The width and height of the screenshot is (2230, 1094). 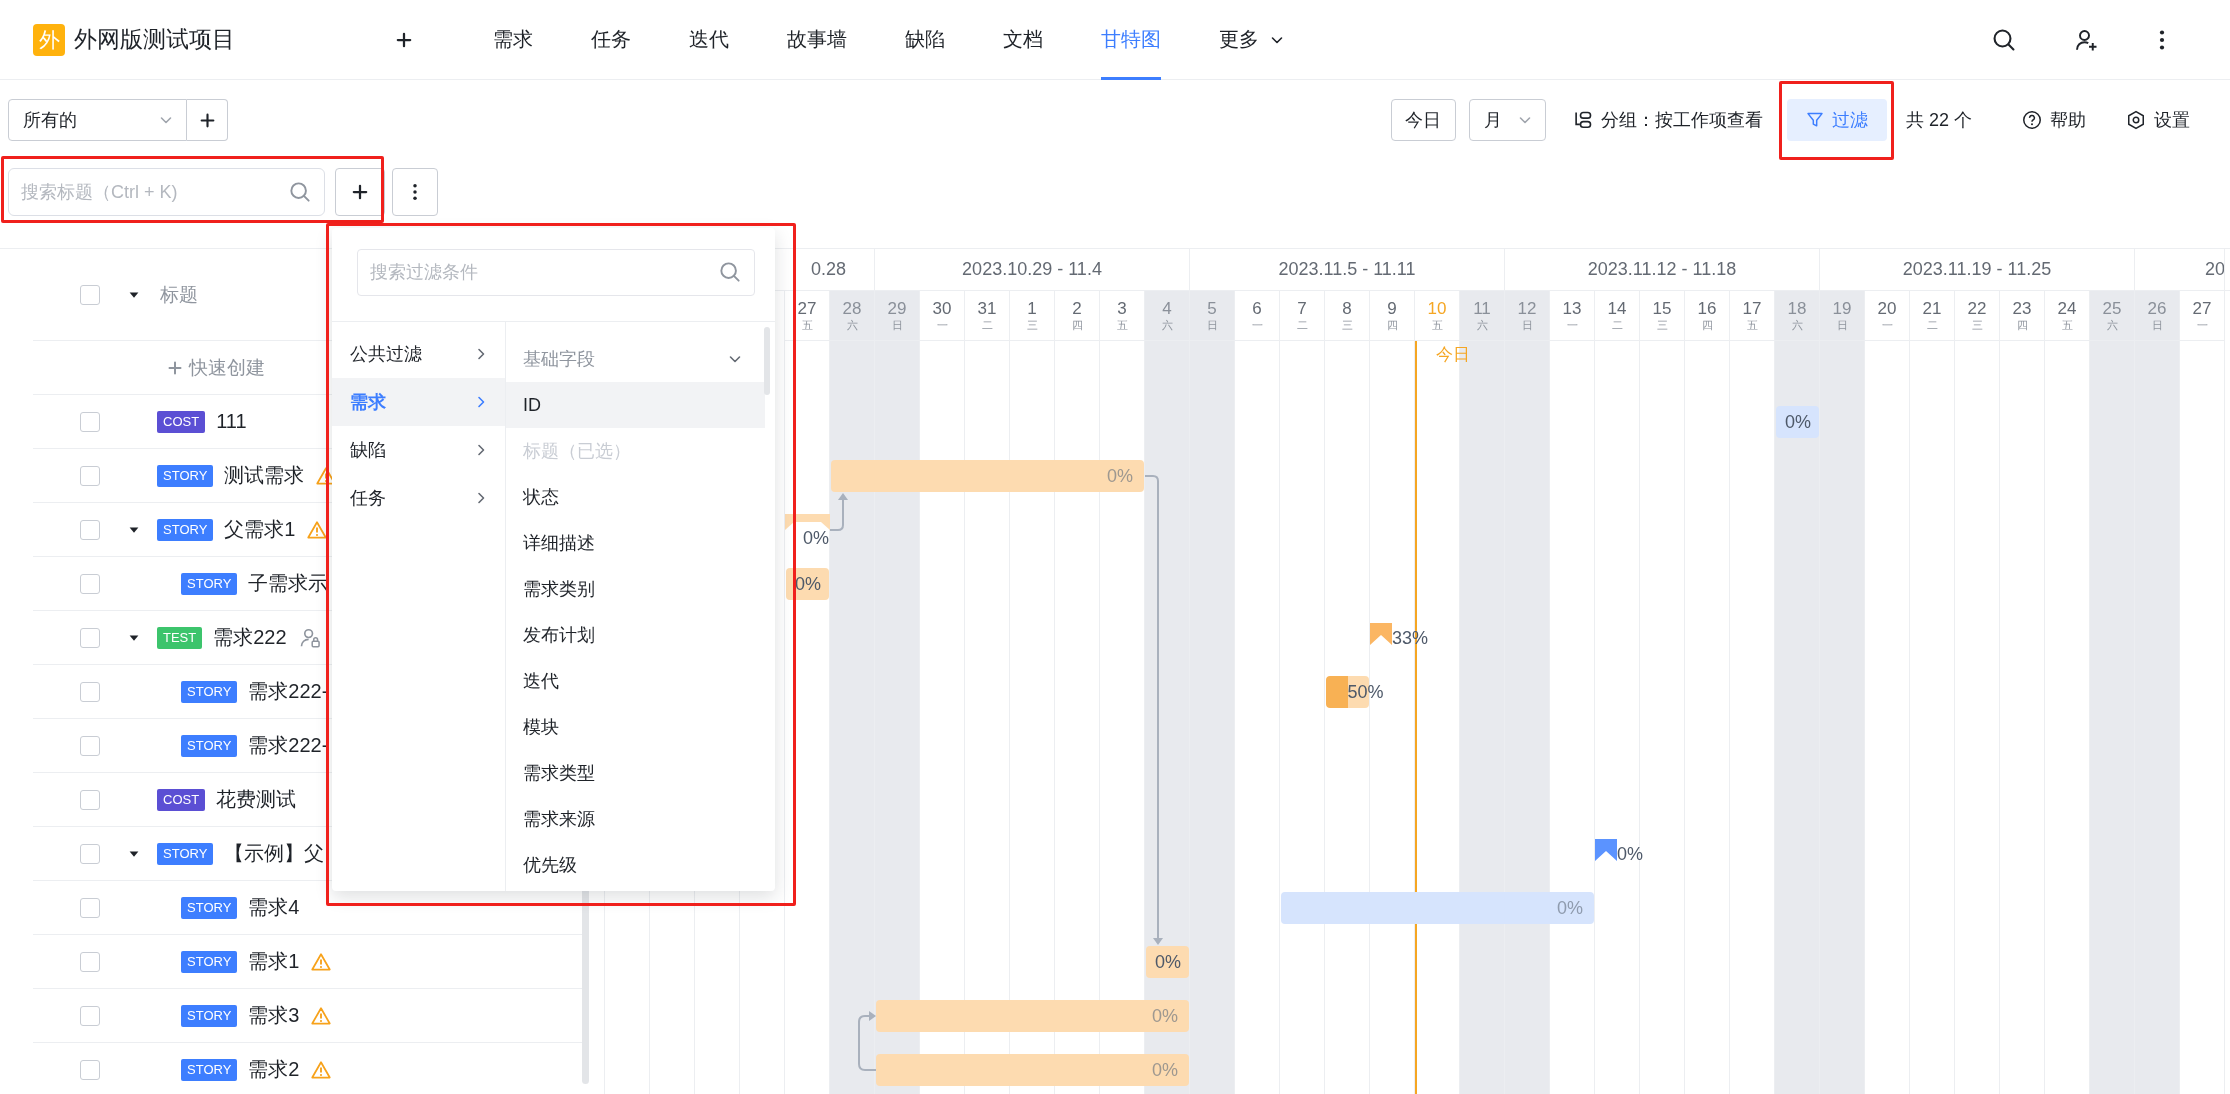 I want to click on filter-field-option: 需求来源, so click(x=635, y=819).